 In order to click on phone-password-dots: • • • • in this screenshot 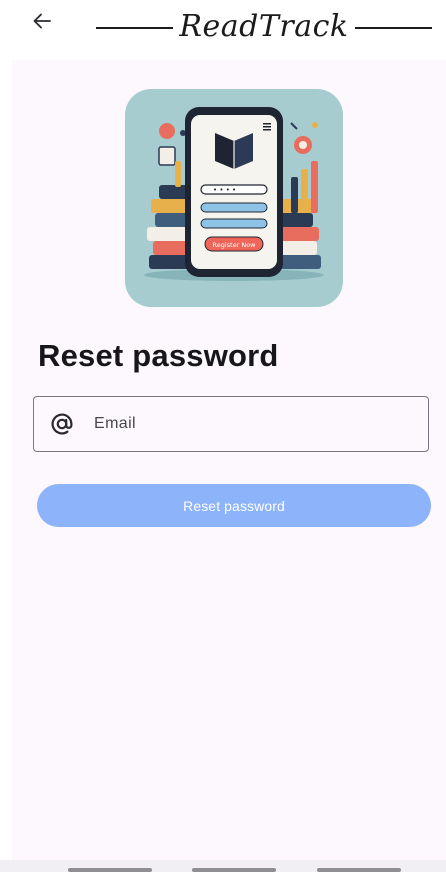, I will do `click(224, 190)`.